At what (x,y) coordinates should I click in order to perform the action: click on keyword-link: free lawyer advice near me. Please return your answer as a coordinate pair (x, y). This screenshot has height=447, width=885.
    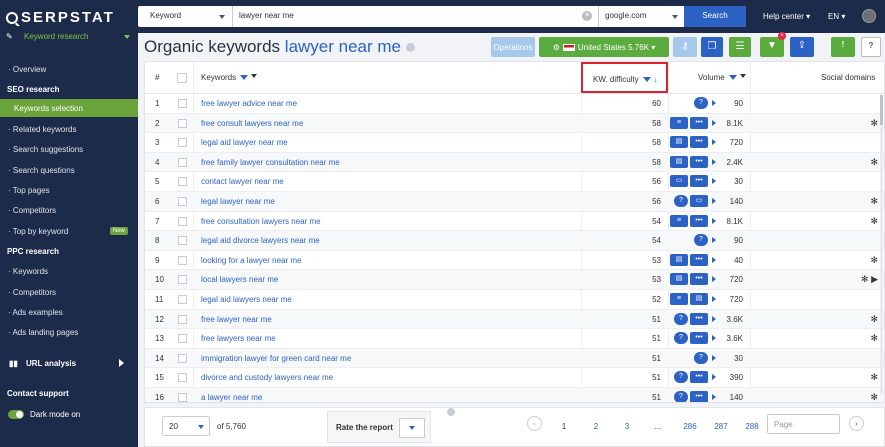
    Looking at the image, I should click on (249, 103).